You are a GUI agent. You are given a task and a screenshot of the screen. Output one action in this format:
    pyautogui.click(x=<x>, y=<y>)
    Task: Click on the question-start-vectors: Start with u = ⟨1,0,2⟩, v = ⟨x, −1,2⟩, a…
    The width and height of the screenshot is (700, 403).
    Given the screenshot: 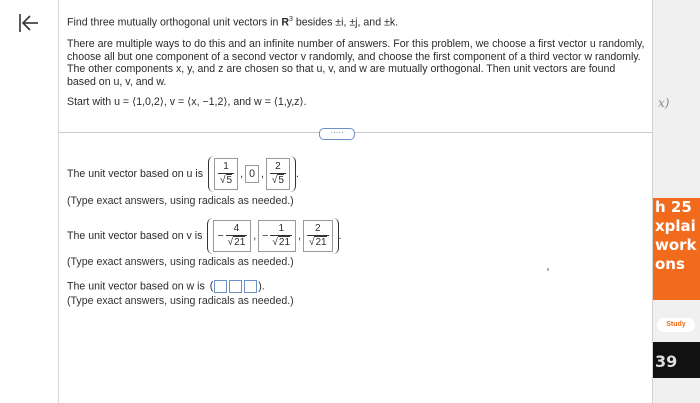 What is the action you would take?
    pyautogui.click(x=187, y=102)
    